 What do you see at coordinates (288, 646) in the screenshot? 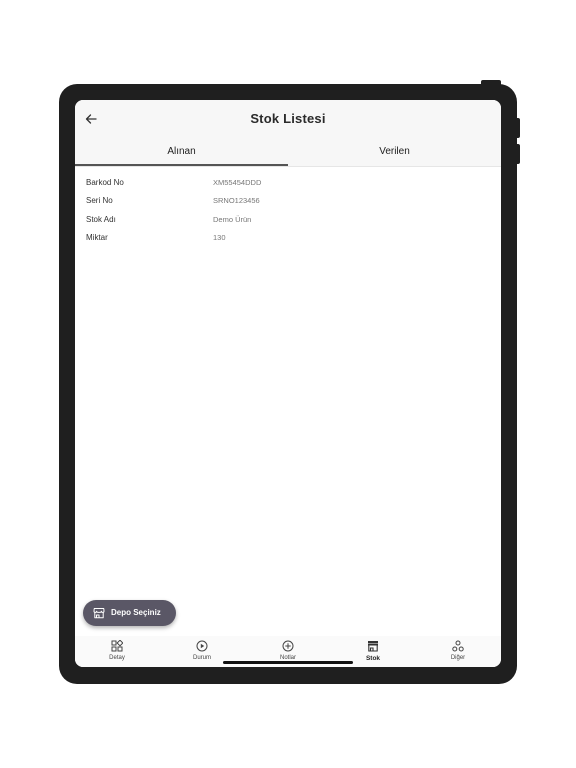
I see `plus-circle-icon` at bounding box center [288, 646].